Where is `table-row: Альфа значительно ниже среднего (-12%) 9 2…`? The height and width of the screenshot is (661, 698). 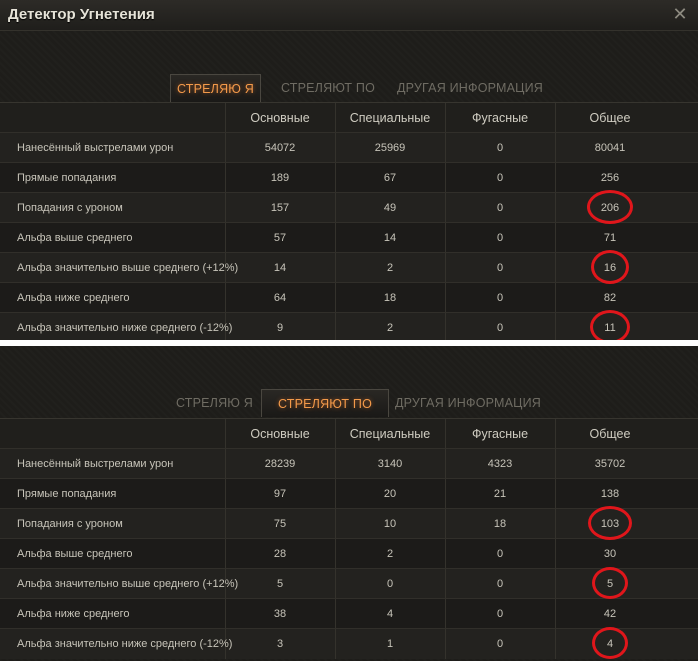
table-row: Альфа значительно ниже среднего (-12%) 9 2… is located at coordinates (349, 326).